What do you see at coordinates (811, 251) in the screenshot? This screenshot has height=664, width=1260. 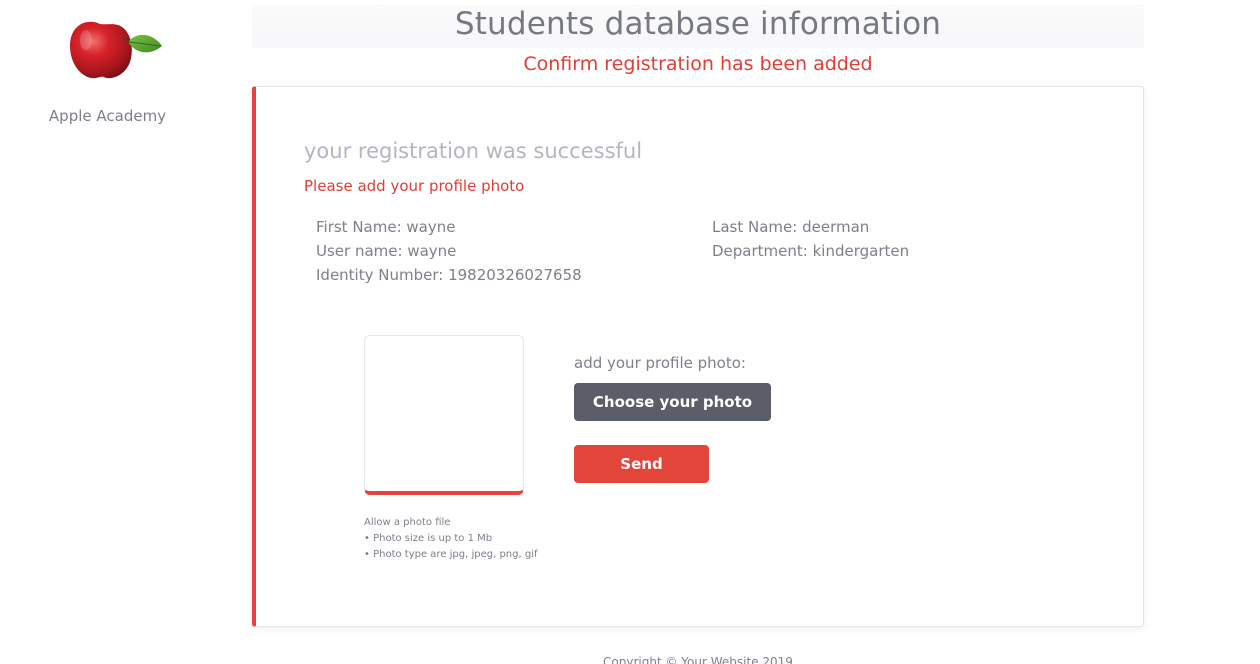 I see `department-info: Department: kindergarten` at bounding box center [811, 251].